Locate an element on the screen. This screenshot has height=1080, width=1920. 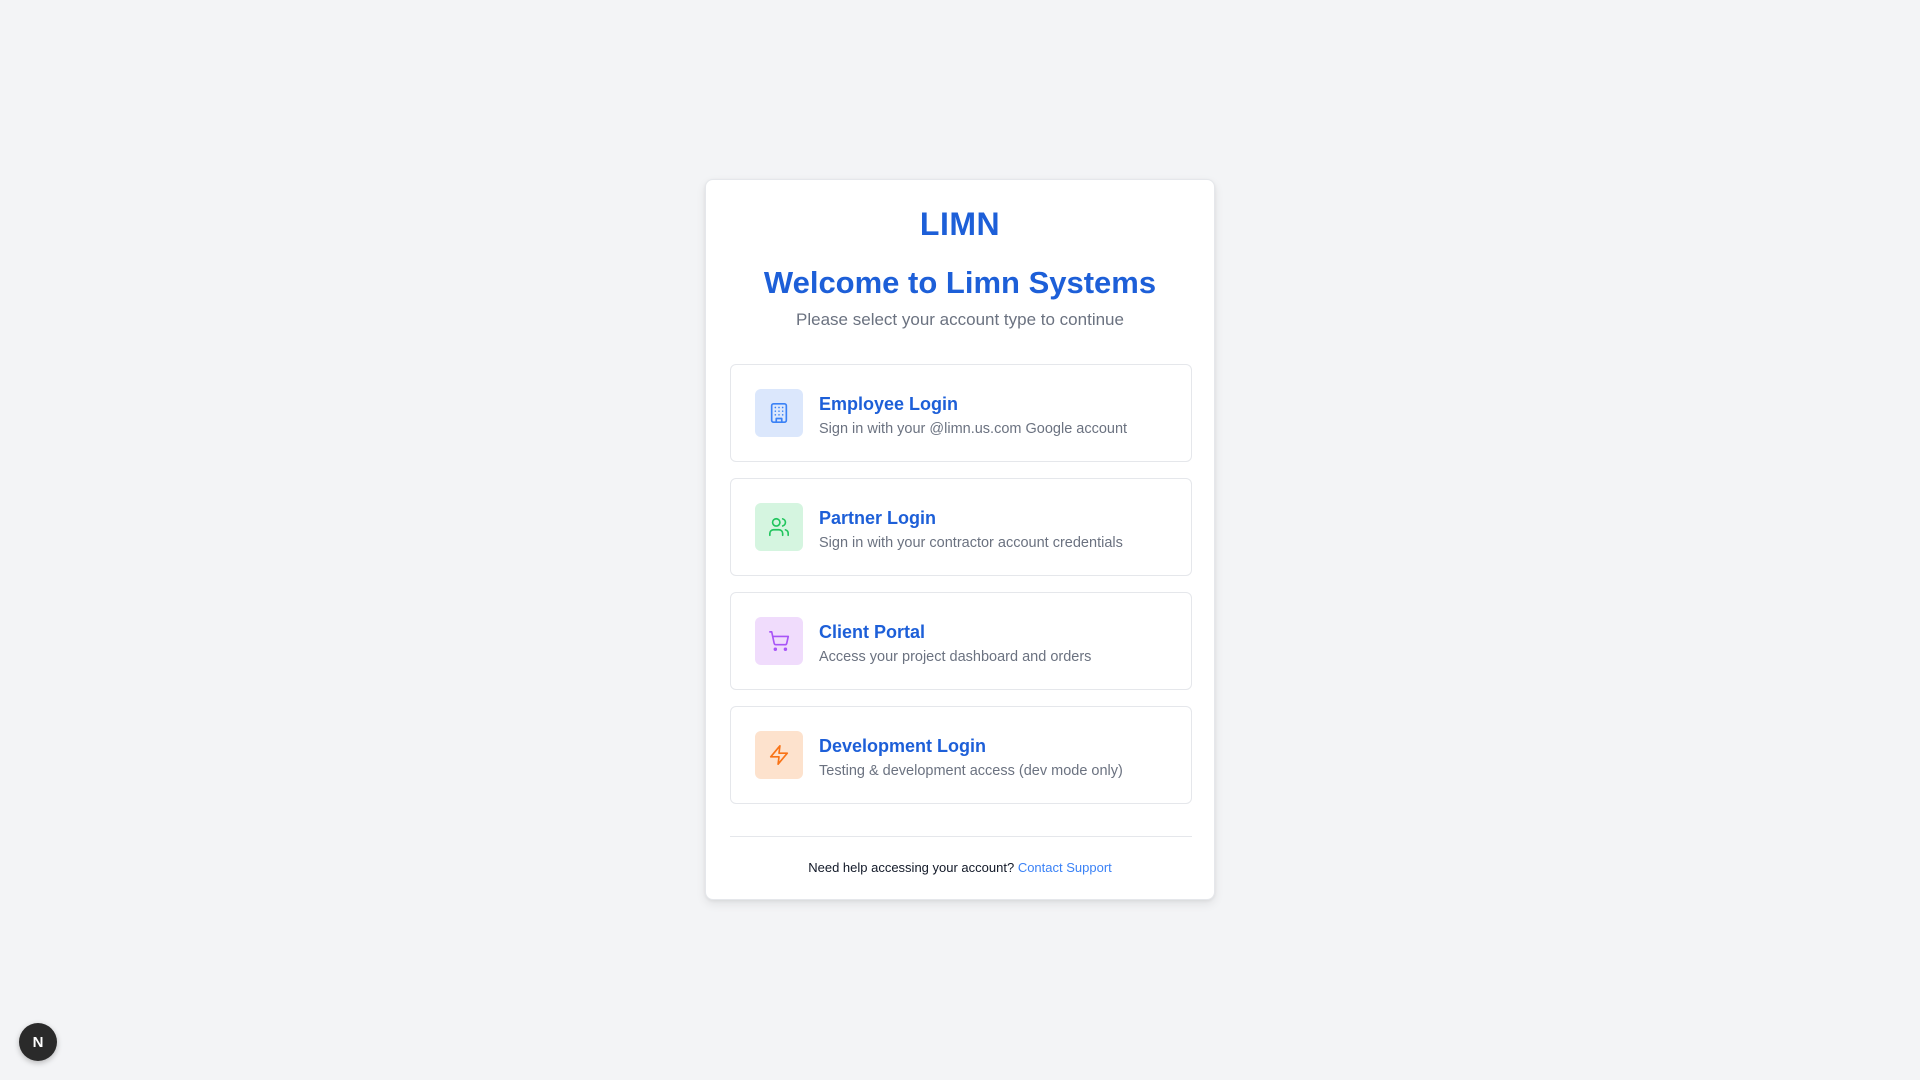
partner-login-title: Partner Login is located at coordinates (878, 518).